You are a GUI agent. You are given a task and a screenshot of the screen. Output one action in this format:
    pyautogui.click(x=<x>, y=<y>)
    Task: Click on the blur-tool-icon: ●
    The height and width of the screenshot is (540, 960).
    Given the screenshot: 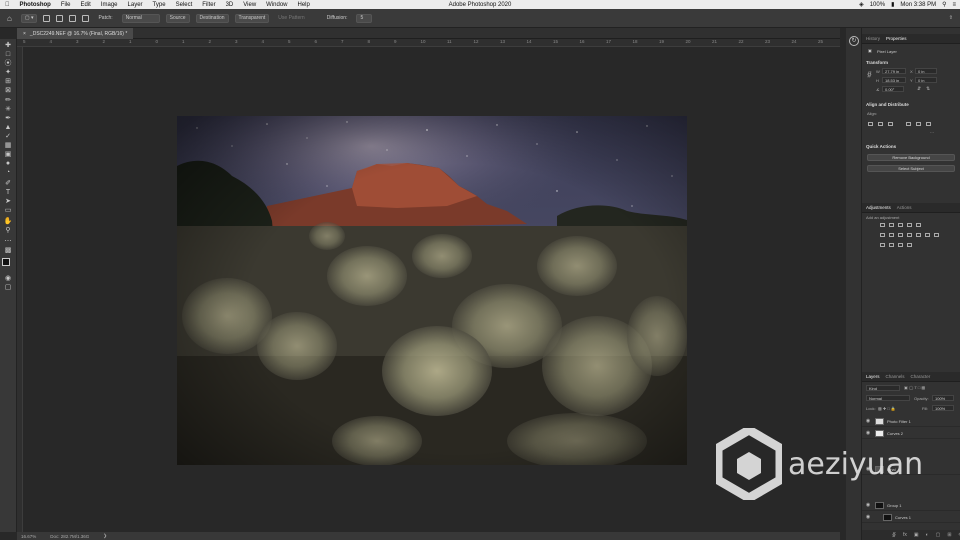 What is the action you would take?
    pyautogui.click(x=8, y=163)
    